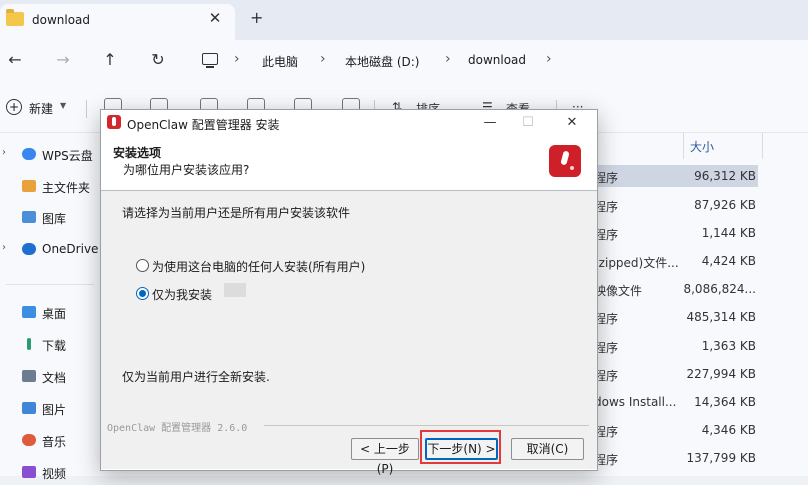 The image size is (808, 485). What do you see at coordinates (63, 105) in the screenshot?
I see `chevron-down-icon: ▼` at bounding box center [63, 105].